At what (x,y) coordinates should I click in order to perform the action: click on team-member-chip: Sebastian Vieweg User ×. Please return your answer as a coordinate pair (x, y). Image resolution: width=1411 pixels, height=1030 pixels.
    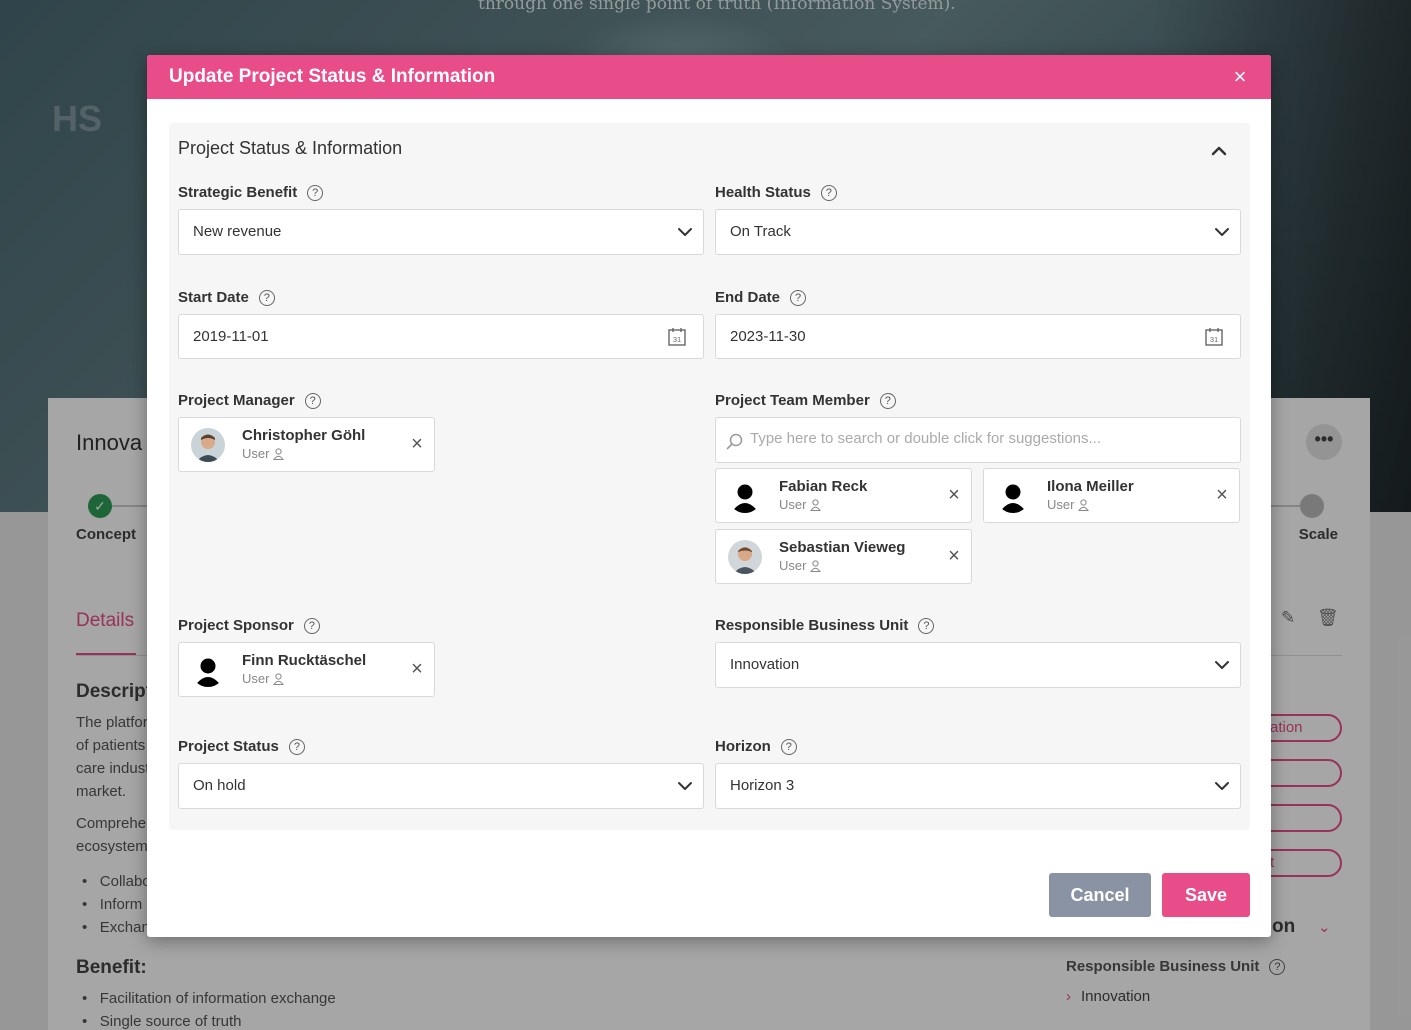
    Looking at the image, I should click on (843, 556).